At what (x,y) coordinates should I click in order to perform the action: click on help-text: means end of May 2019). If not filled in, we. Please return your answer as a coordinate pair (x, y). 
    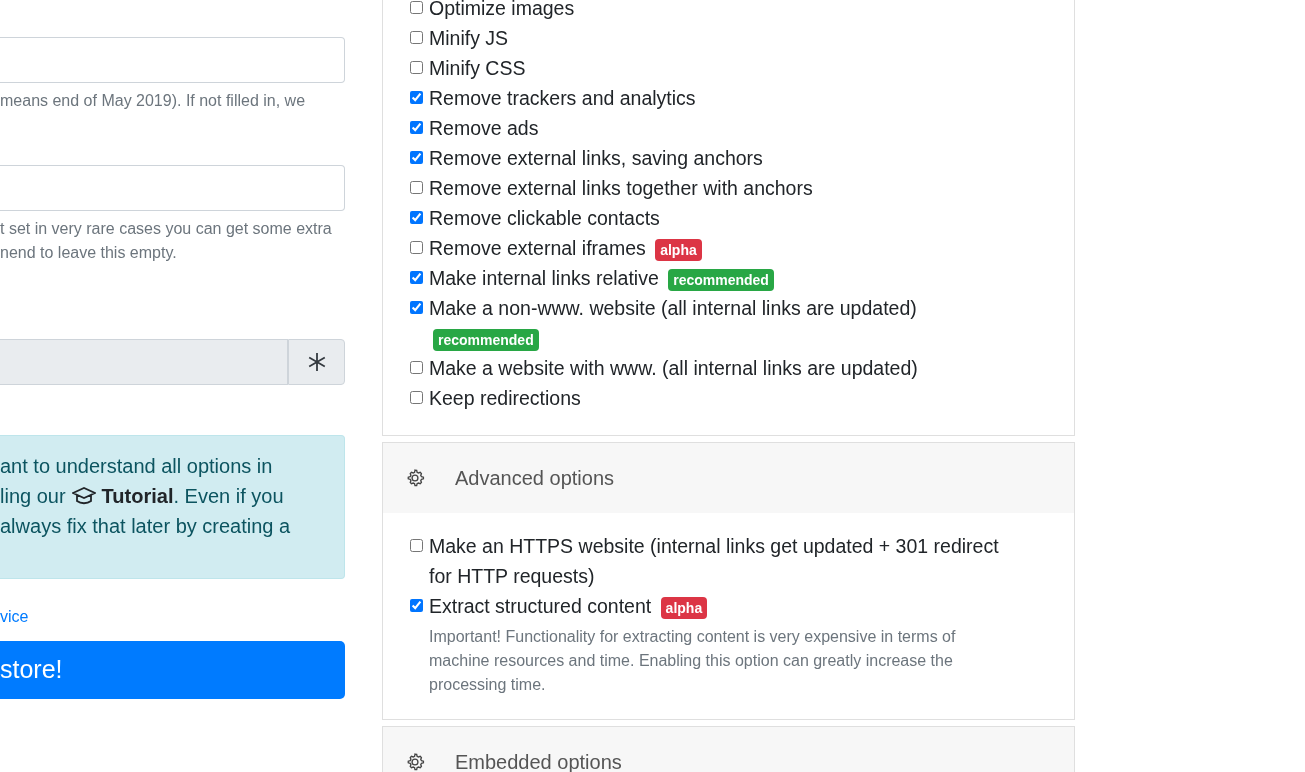
    Looking at the image, I should click on (153, 101).